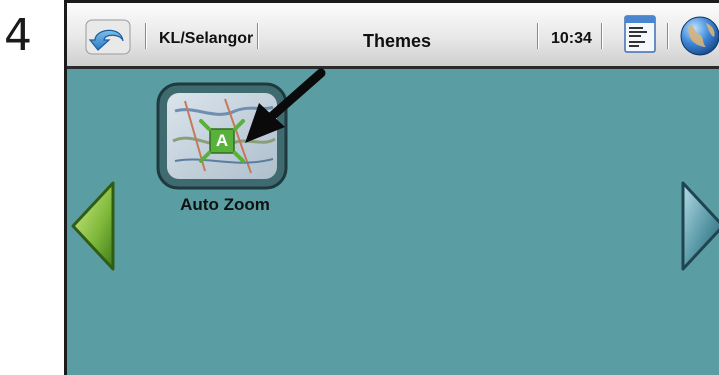 This screenshot has width=719, height=375. I want to click on menu-button, so click(640, 34).